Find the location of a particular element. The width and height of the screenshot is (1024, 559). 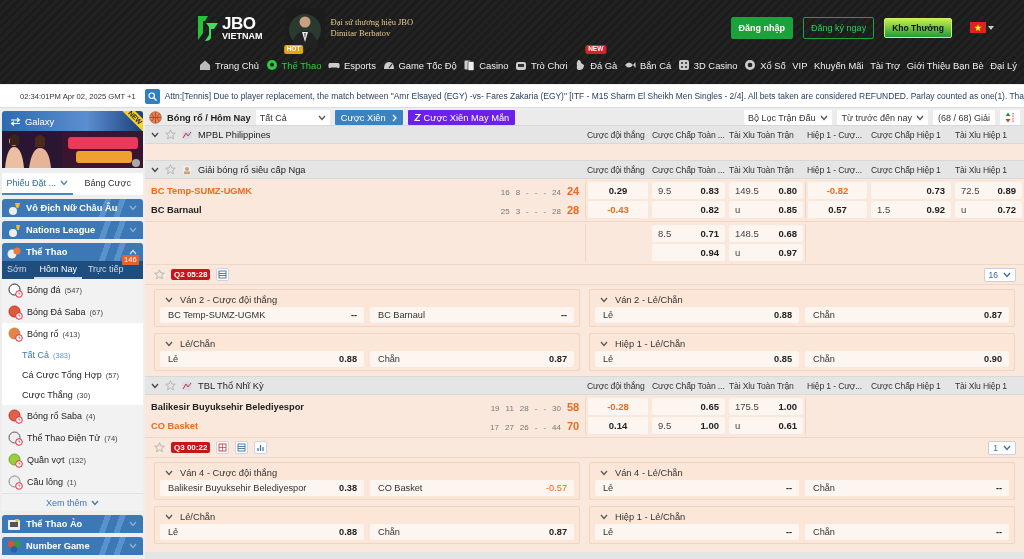

nav-item: Xổ Số is located at coordinates (765, 65).